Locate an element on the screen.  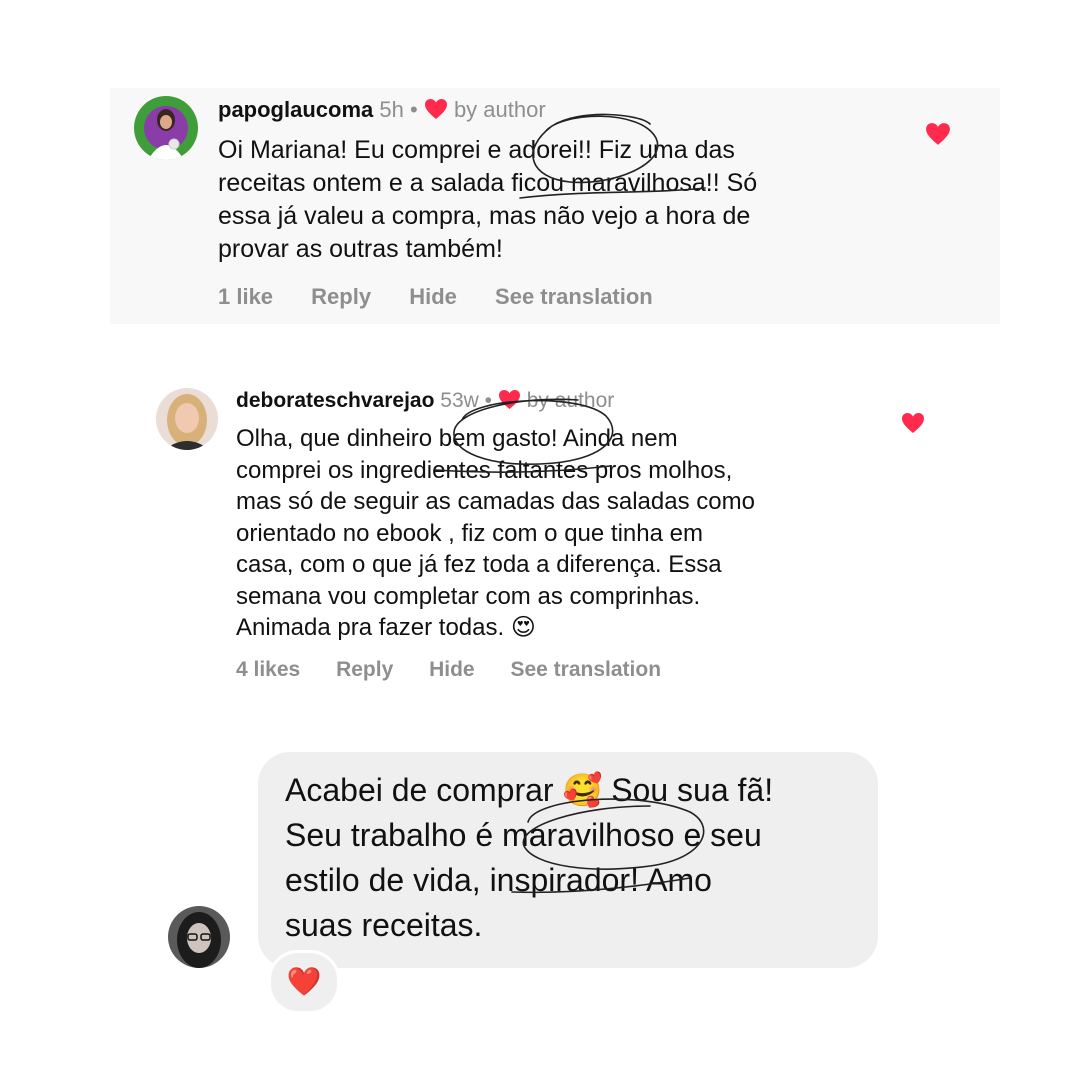
timestamp: 53w is located at coordinates (459, 400).